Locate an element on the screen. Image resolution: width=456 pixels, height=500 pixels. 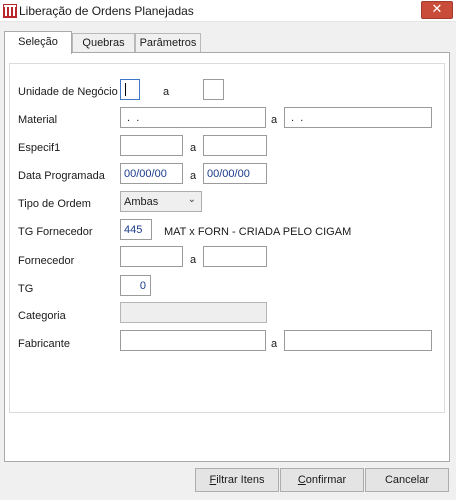
close-icon: ✕ is located at coordinates (437, 9).